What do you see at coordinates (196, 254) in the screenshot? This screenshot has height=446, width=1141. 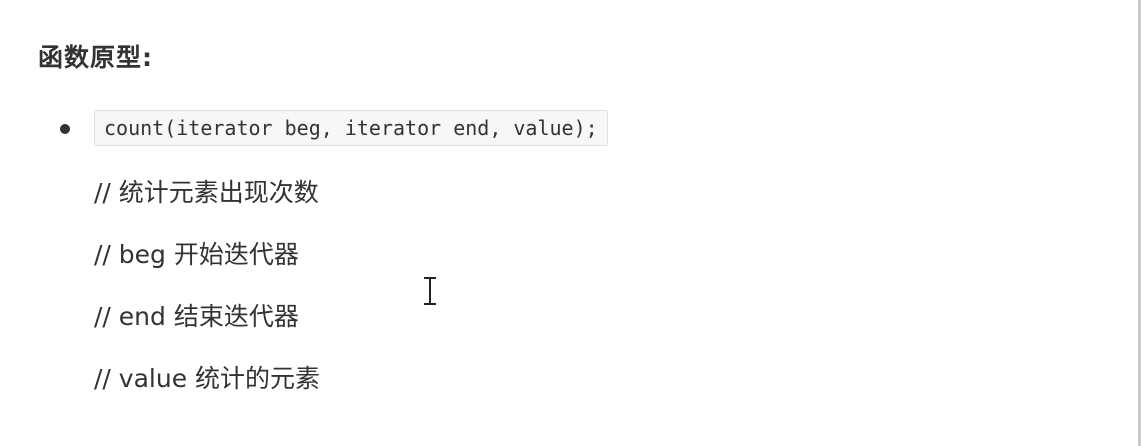 I see `comment-beg-parameter: // beg 开始迭代器` at bounding box center [196, 254].